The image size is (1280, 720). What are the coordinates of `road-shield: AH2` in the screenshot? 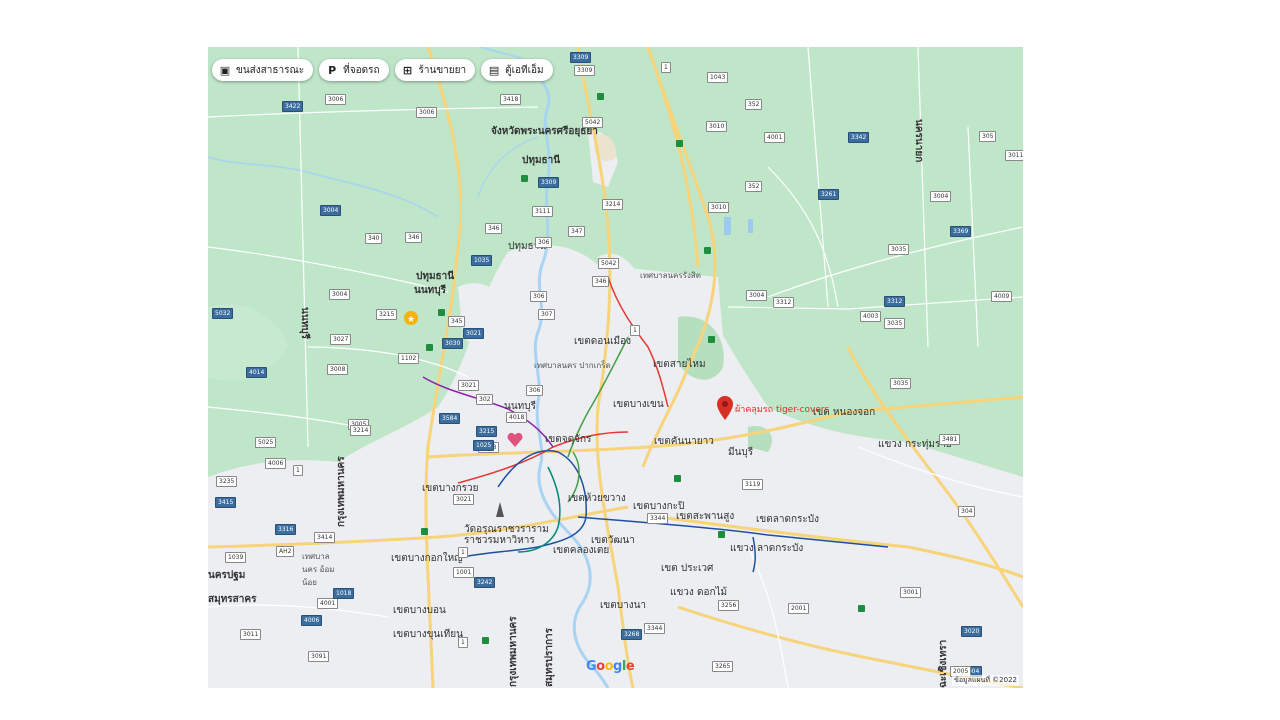 It's located at (285, 551).